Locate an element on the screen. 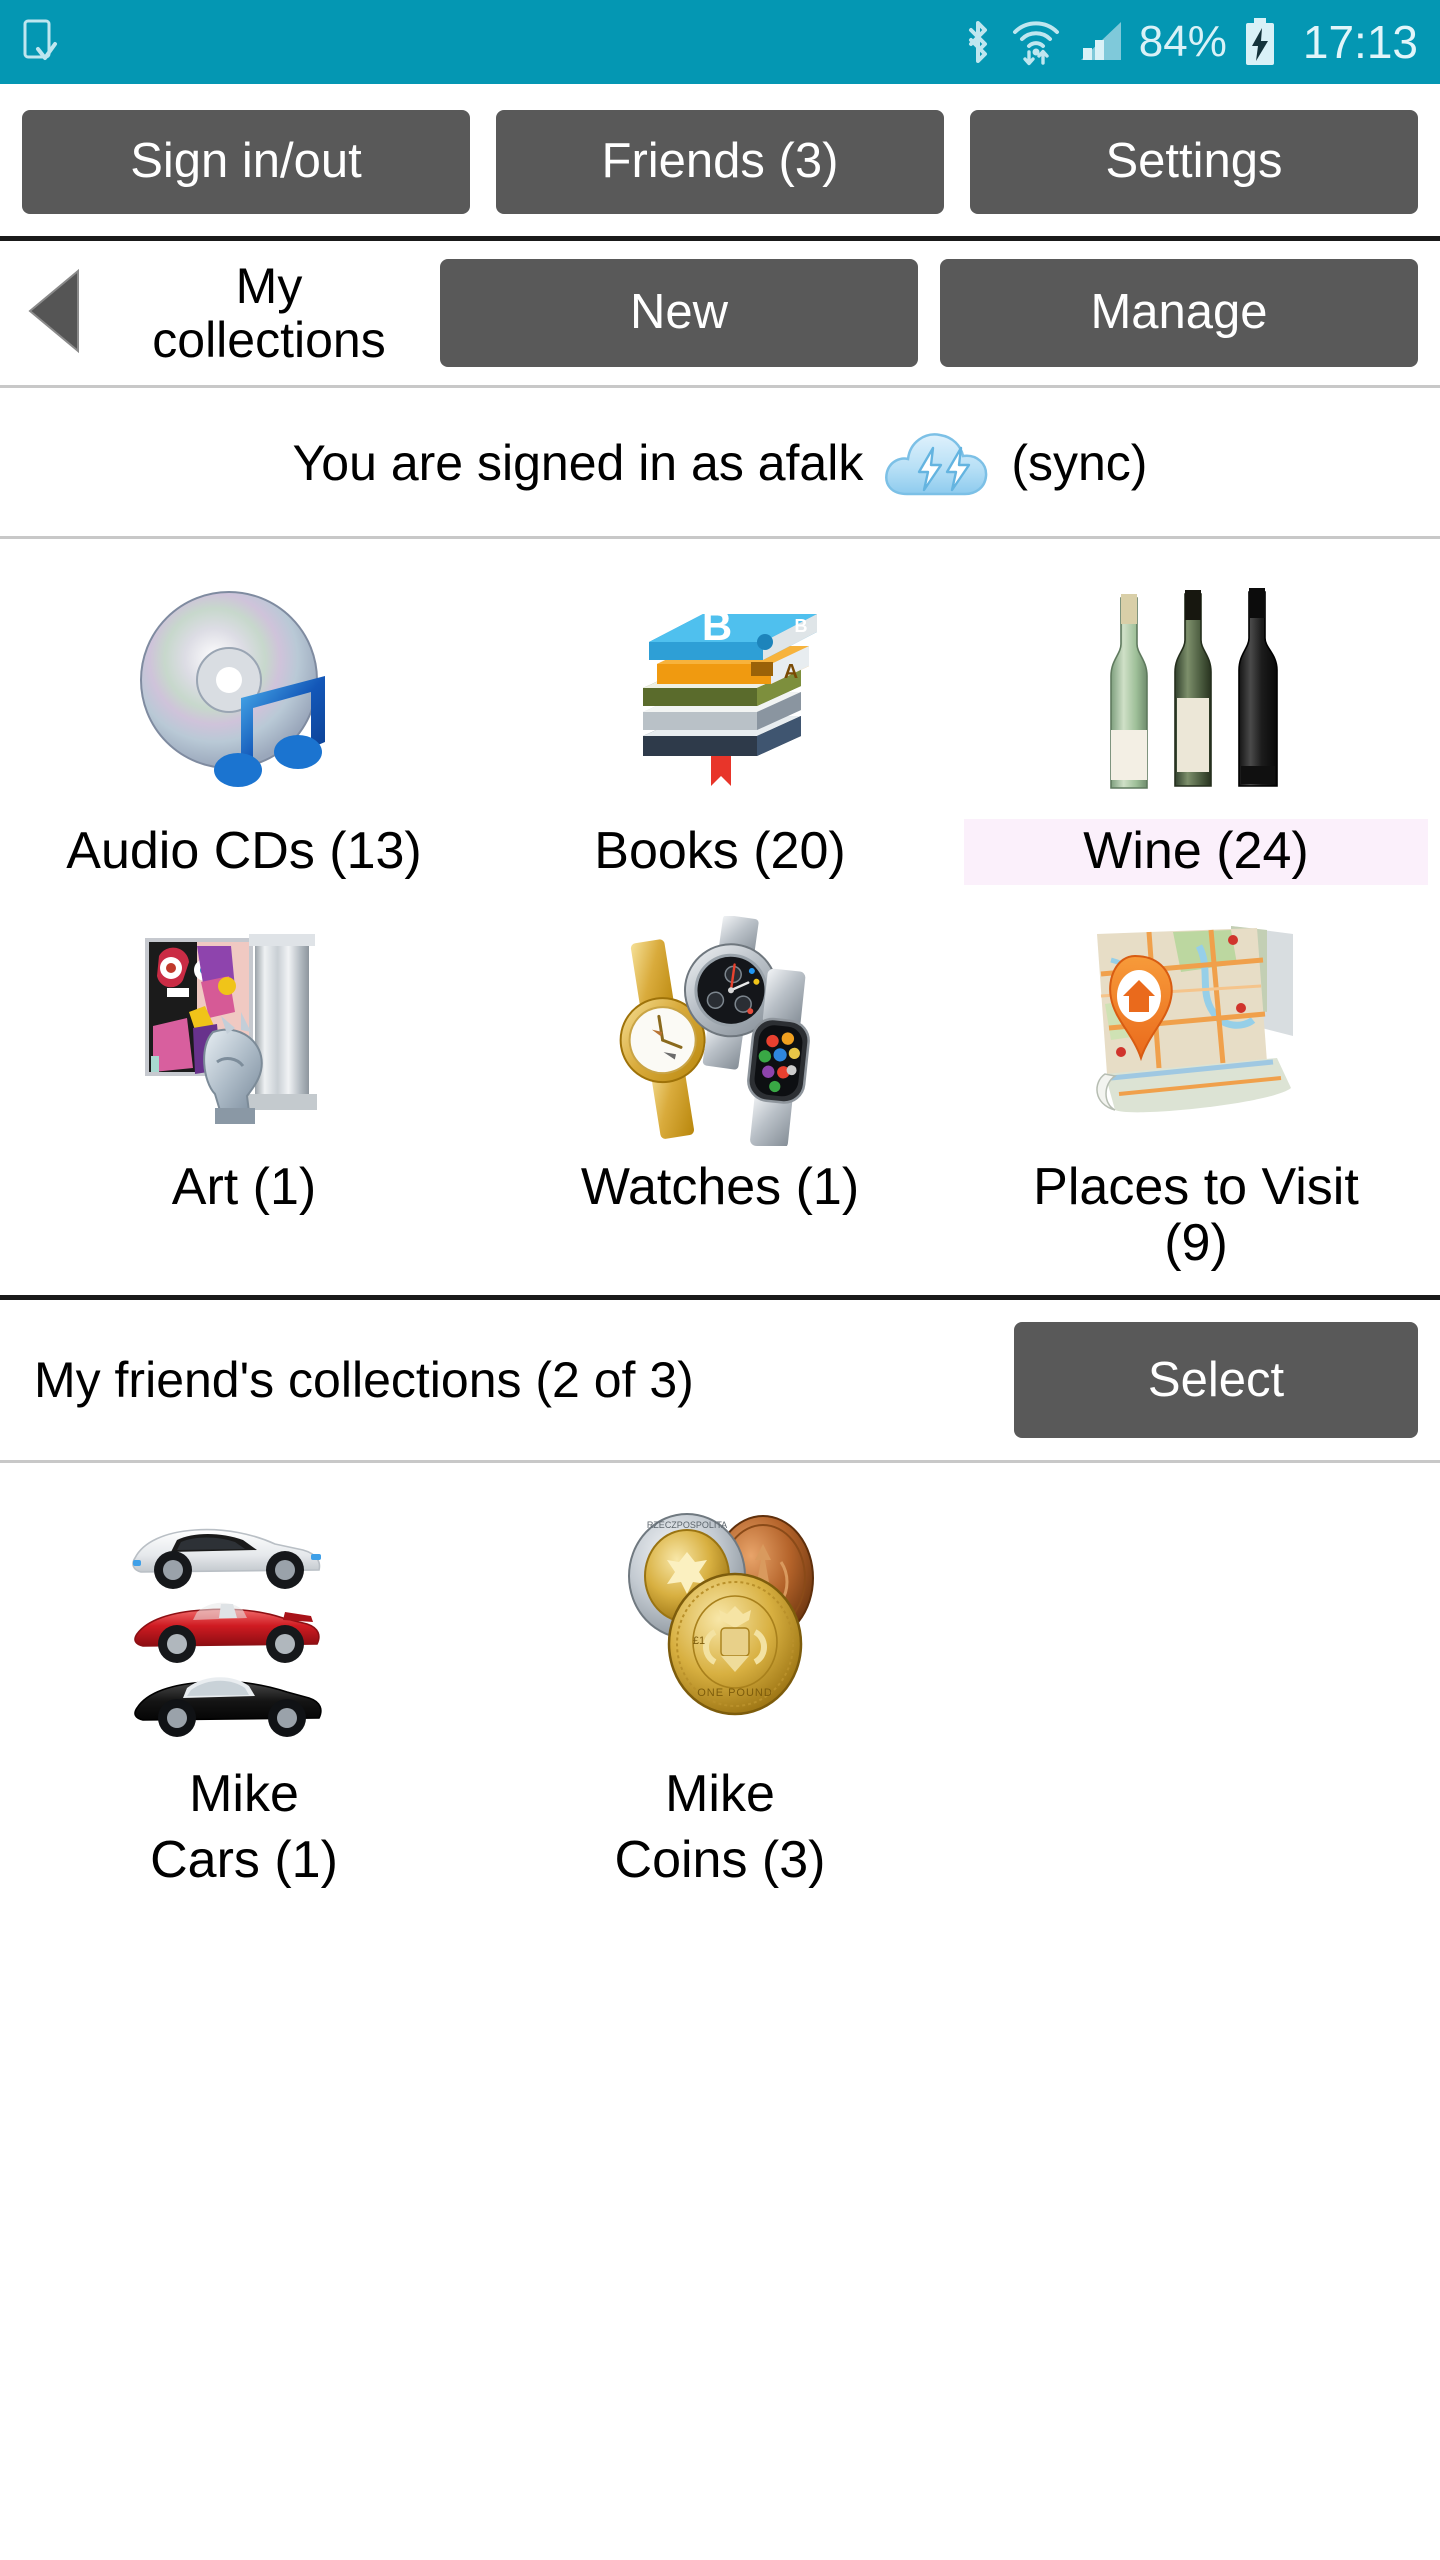 This screenshot has width=1440, height=2560. watches-icon is located at coordinates (720, 1031).